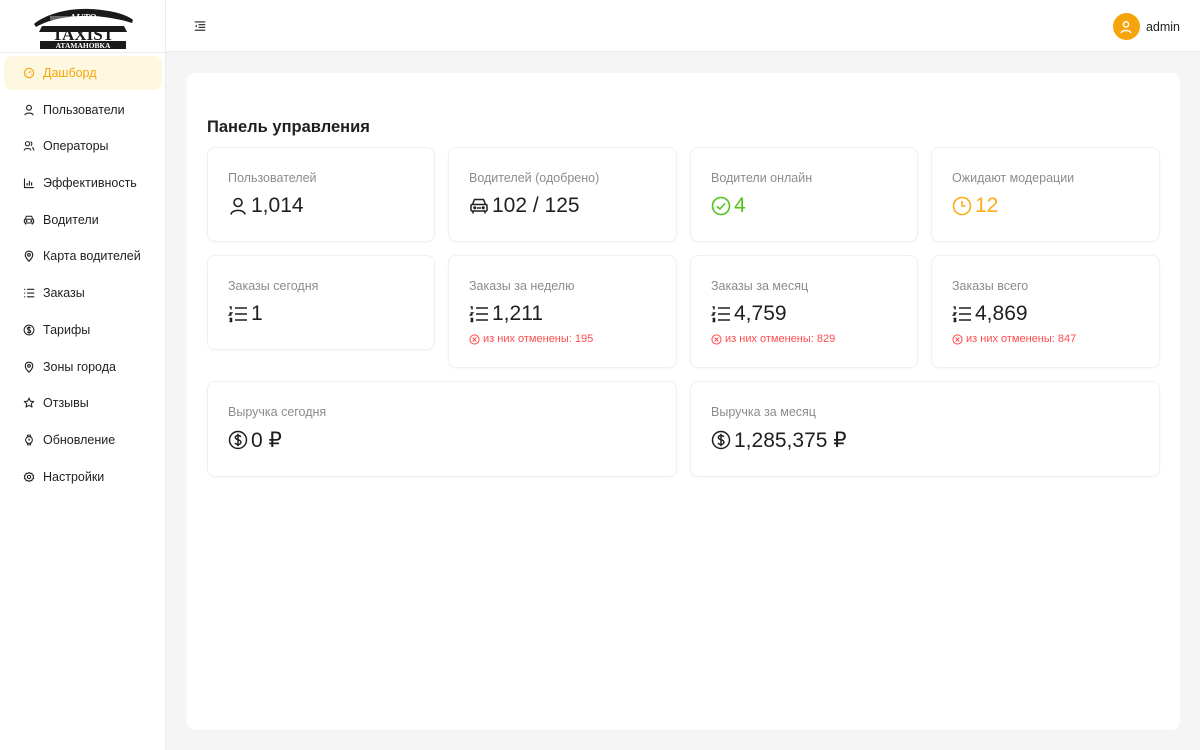 The image size is (1200, 750). What do you see at coordinates (29, 440) in the screenshot?
I see `watch-icon` at bounding box center [29, 440].